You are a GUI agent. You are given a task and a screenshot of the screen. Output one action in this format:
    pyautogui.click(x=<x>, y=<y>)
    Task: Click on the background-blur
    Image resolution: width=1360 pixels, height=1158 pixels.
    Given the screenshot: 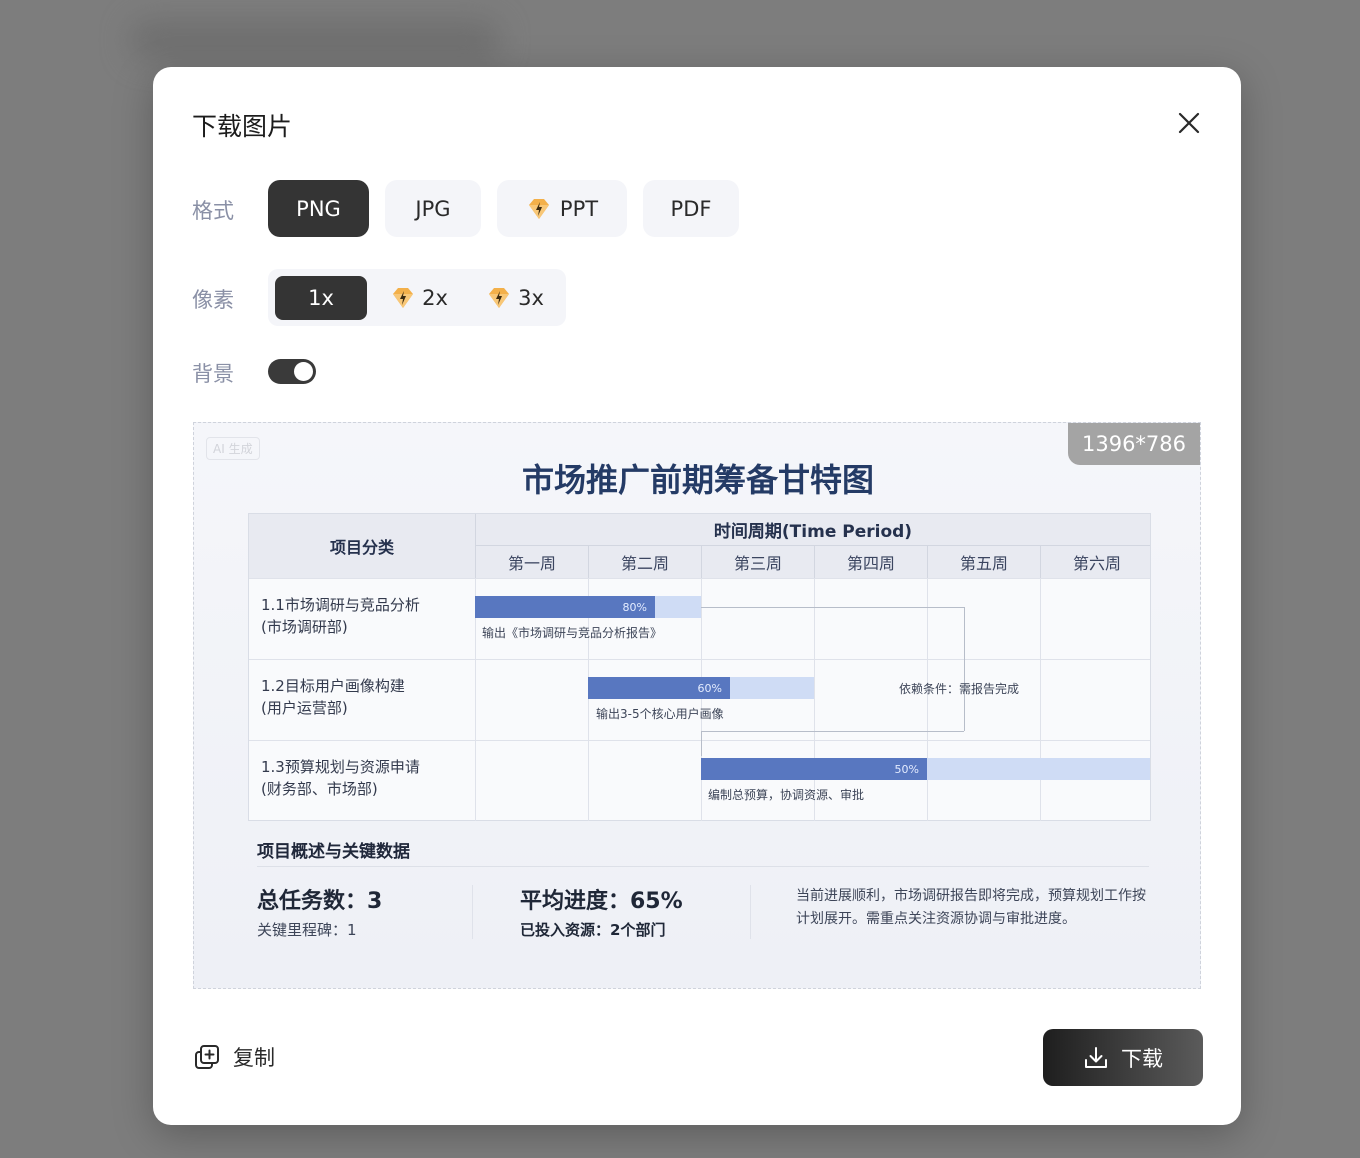 What is the action you would take?
    pyautogui.click(x=315, y=40)
    